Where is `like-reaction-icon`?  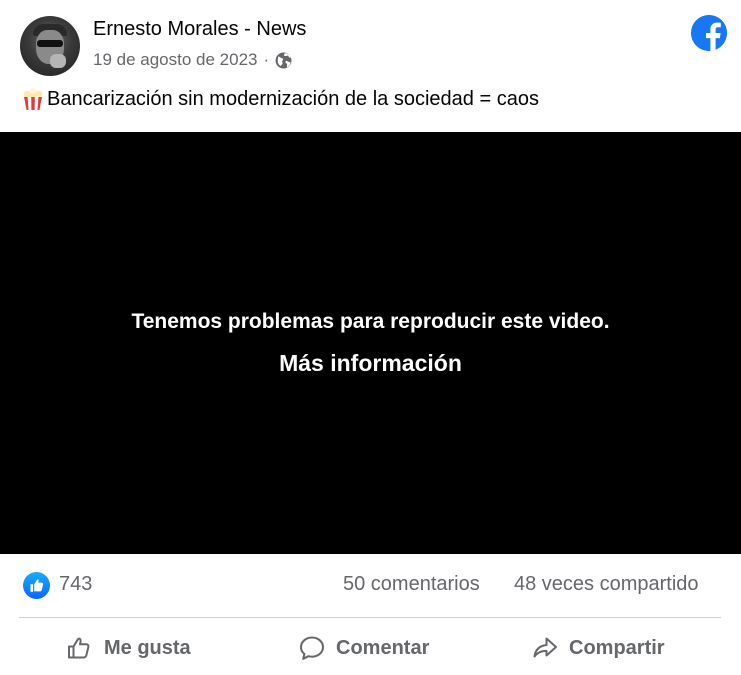 like-reaction-icon is located at coordinates (36, 585).